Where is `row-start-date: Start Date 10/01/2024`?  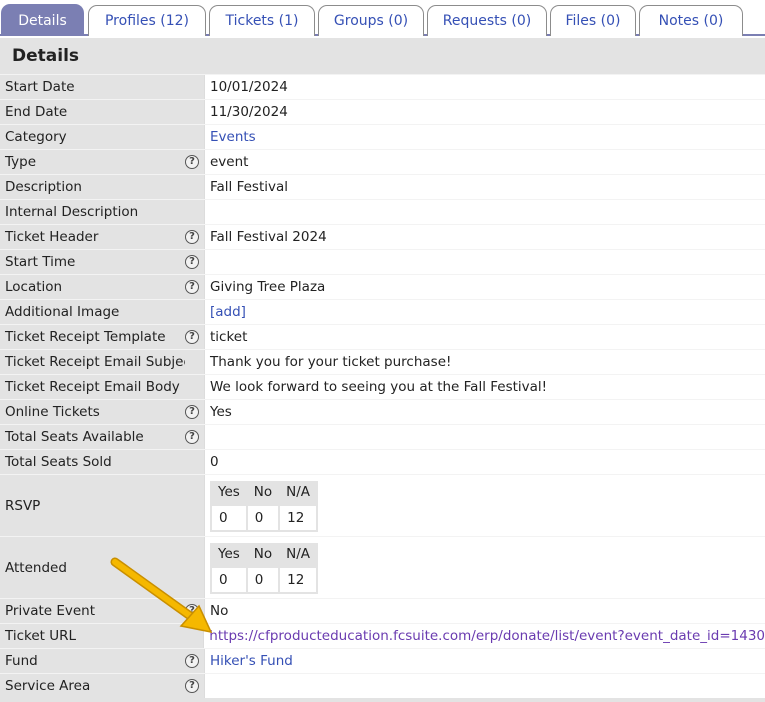 row-start-date: Start Date 10/01/2024 is located at coordinates (382, 86).